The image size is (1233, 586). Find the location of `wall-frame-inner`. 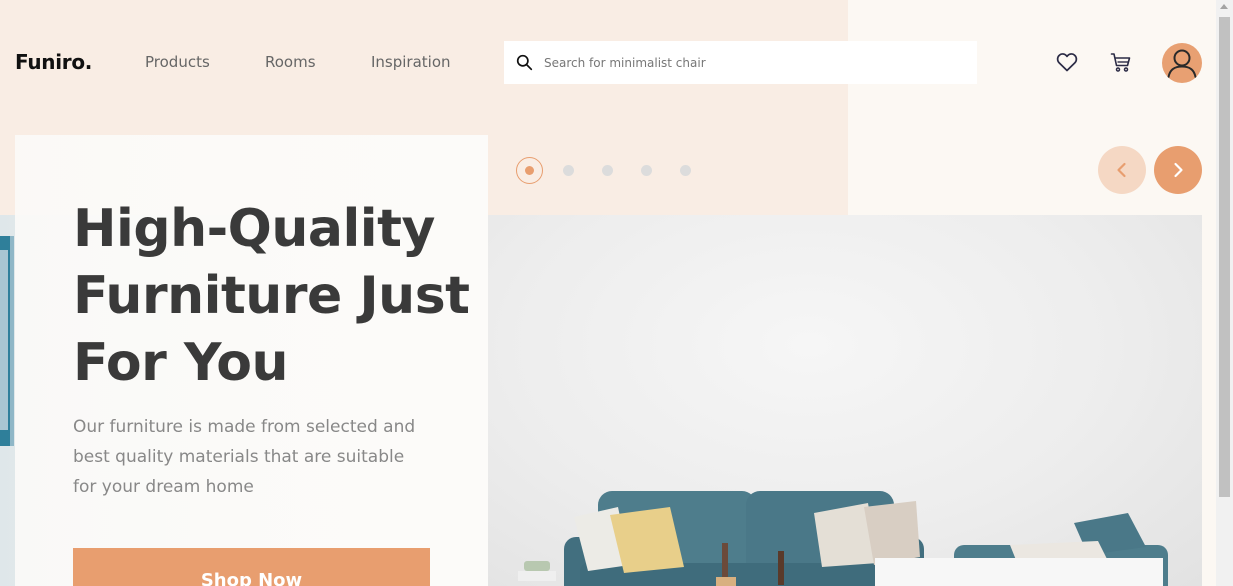

wall-frame-inner is located at coordinates (4, 340).